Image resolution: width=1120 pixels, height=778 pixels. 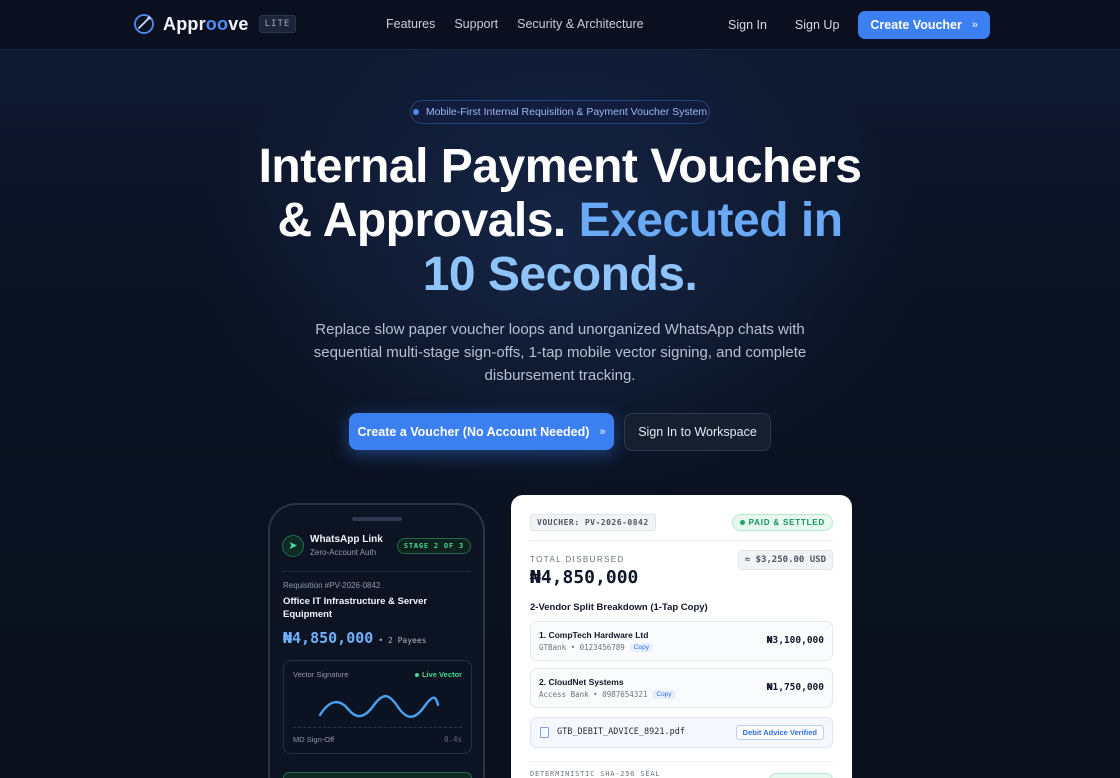 I want to click on split-heading: 2-Vendor Split Breakdown (1-Tap Copy), so click(x=619, y=607).